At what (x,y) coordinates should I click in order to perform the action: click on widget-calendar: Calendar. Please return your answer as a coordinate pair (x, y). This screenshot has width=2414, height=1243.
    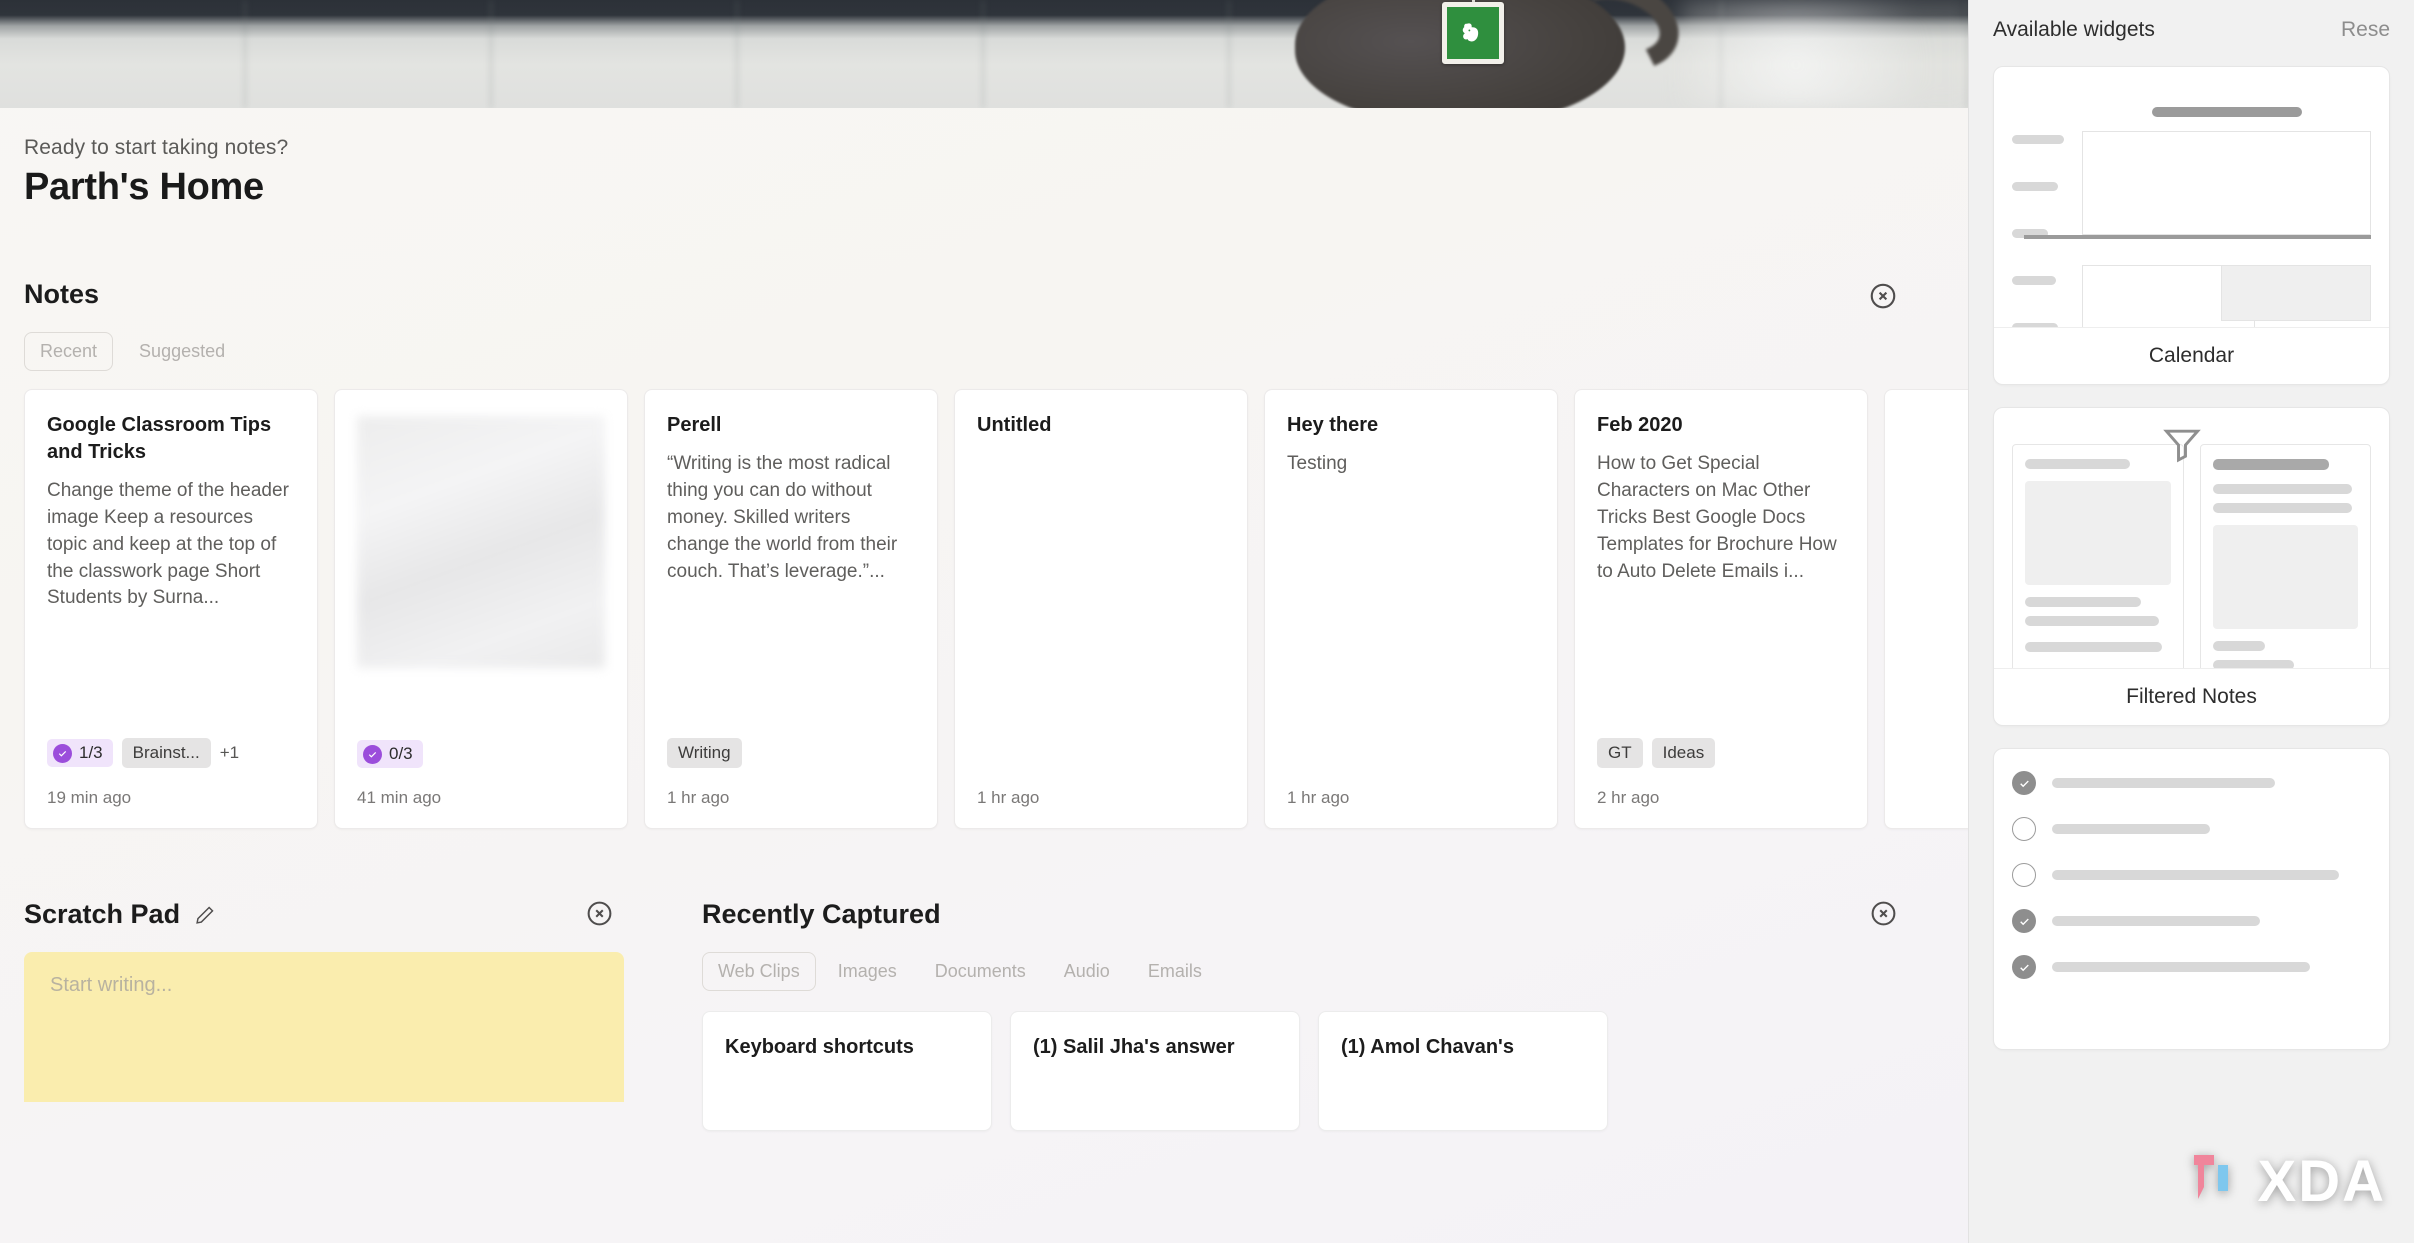
    Looking at the image, I should click on (2191, 225).